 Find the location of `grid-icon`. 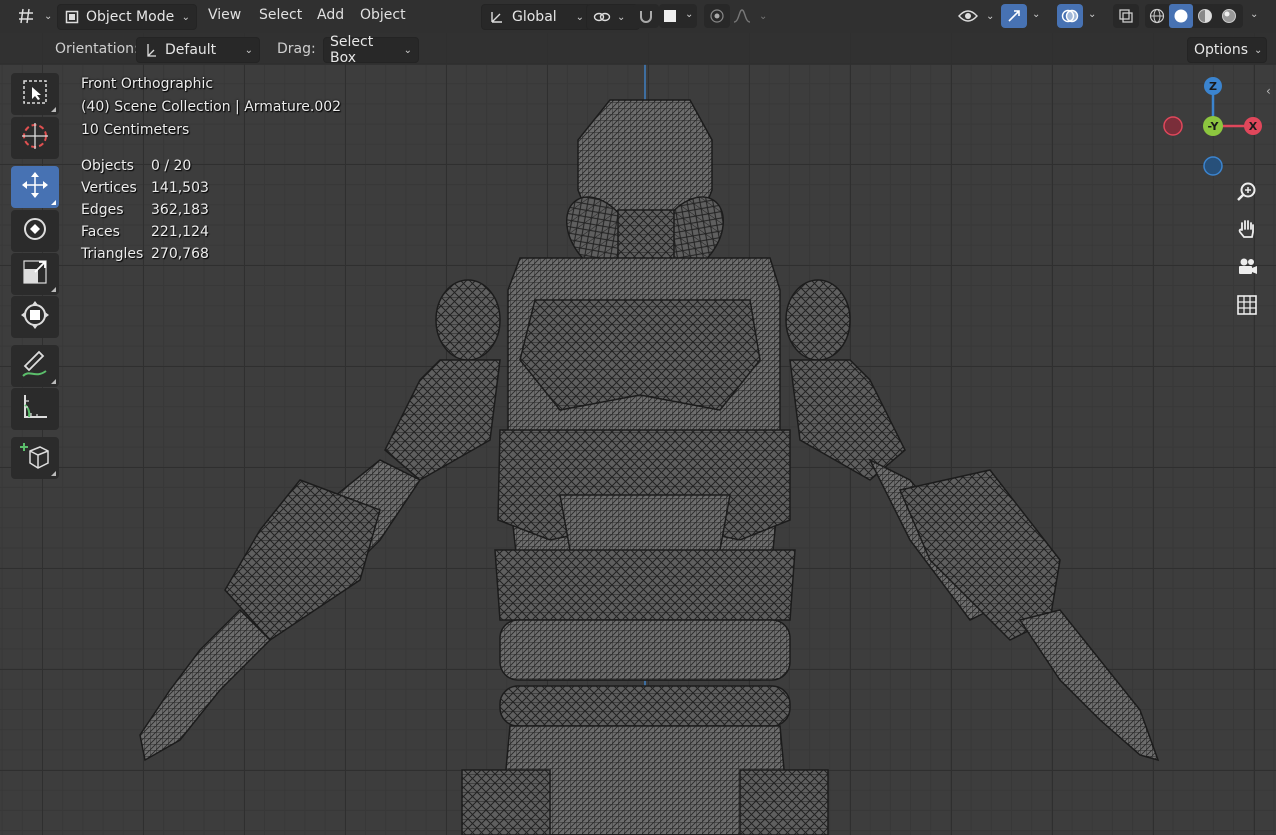

grid-icon is located at coordinates (1247, 307).